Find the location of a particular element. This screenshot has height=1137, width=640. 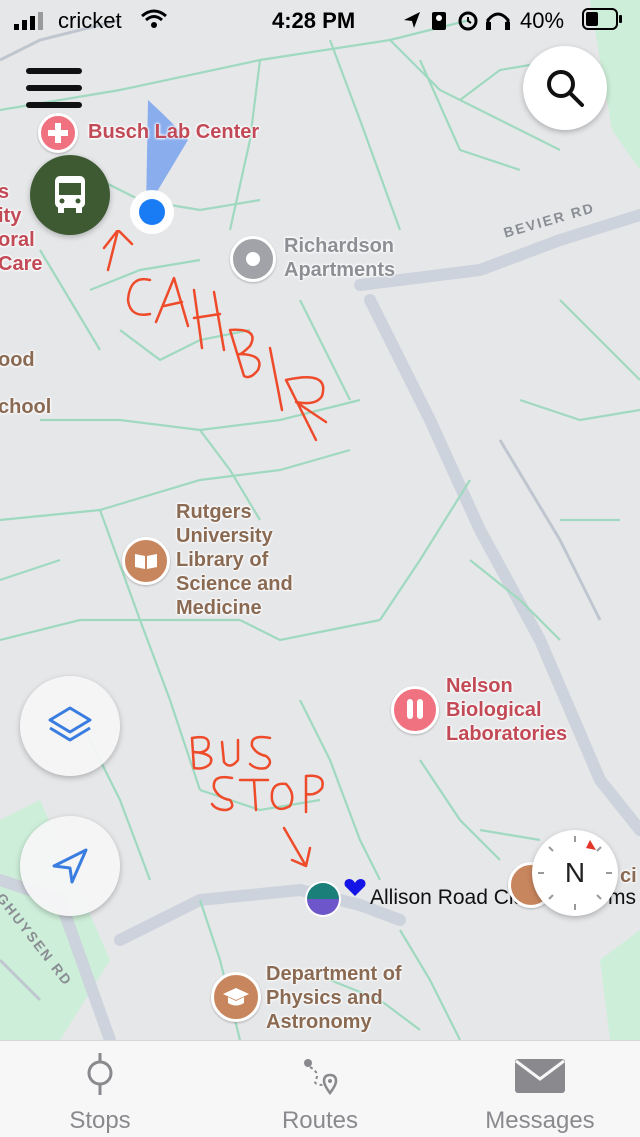

lab-icon is located at coordinates (415, 710).